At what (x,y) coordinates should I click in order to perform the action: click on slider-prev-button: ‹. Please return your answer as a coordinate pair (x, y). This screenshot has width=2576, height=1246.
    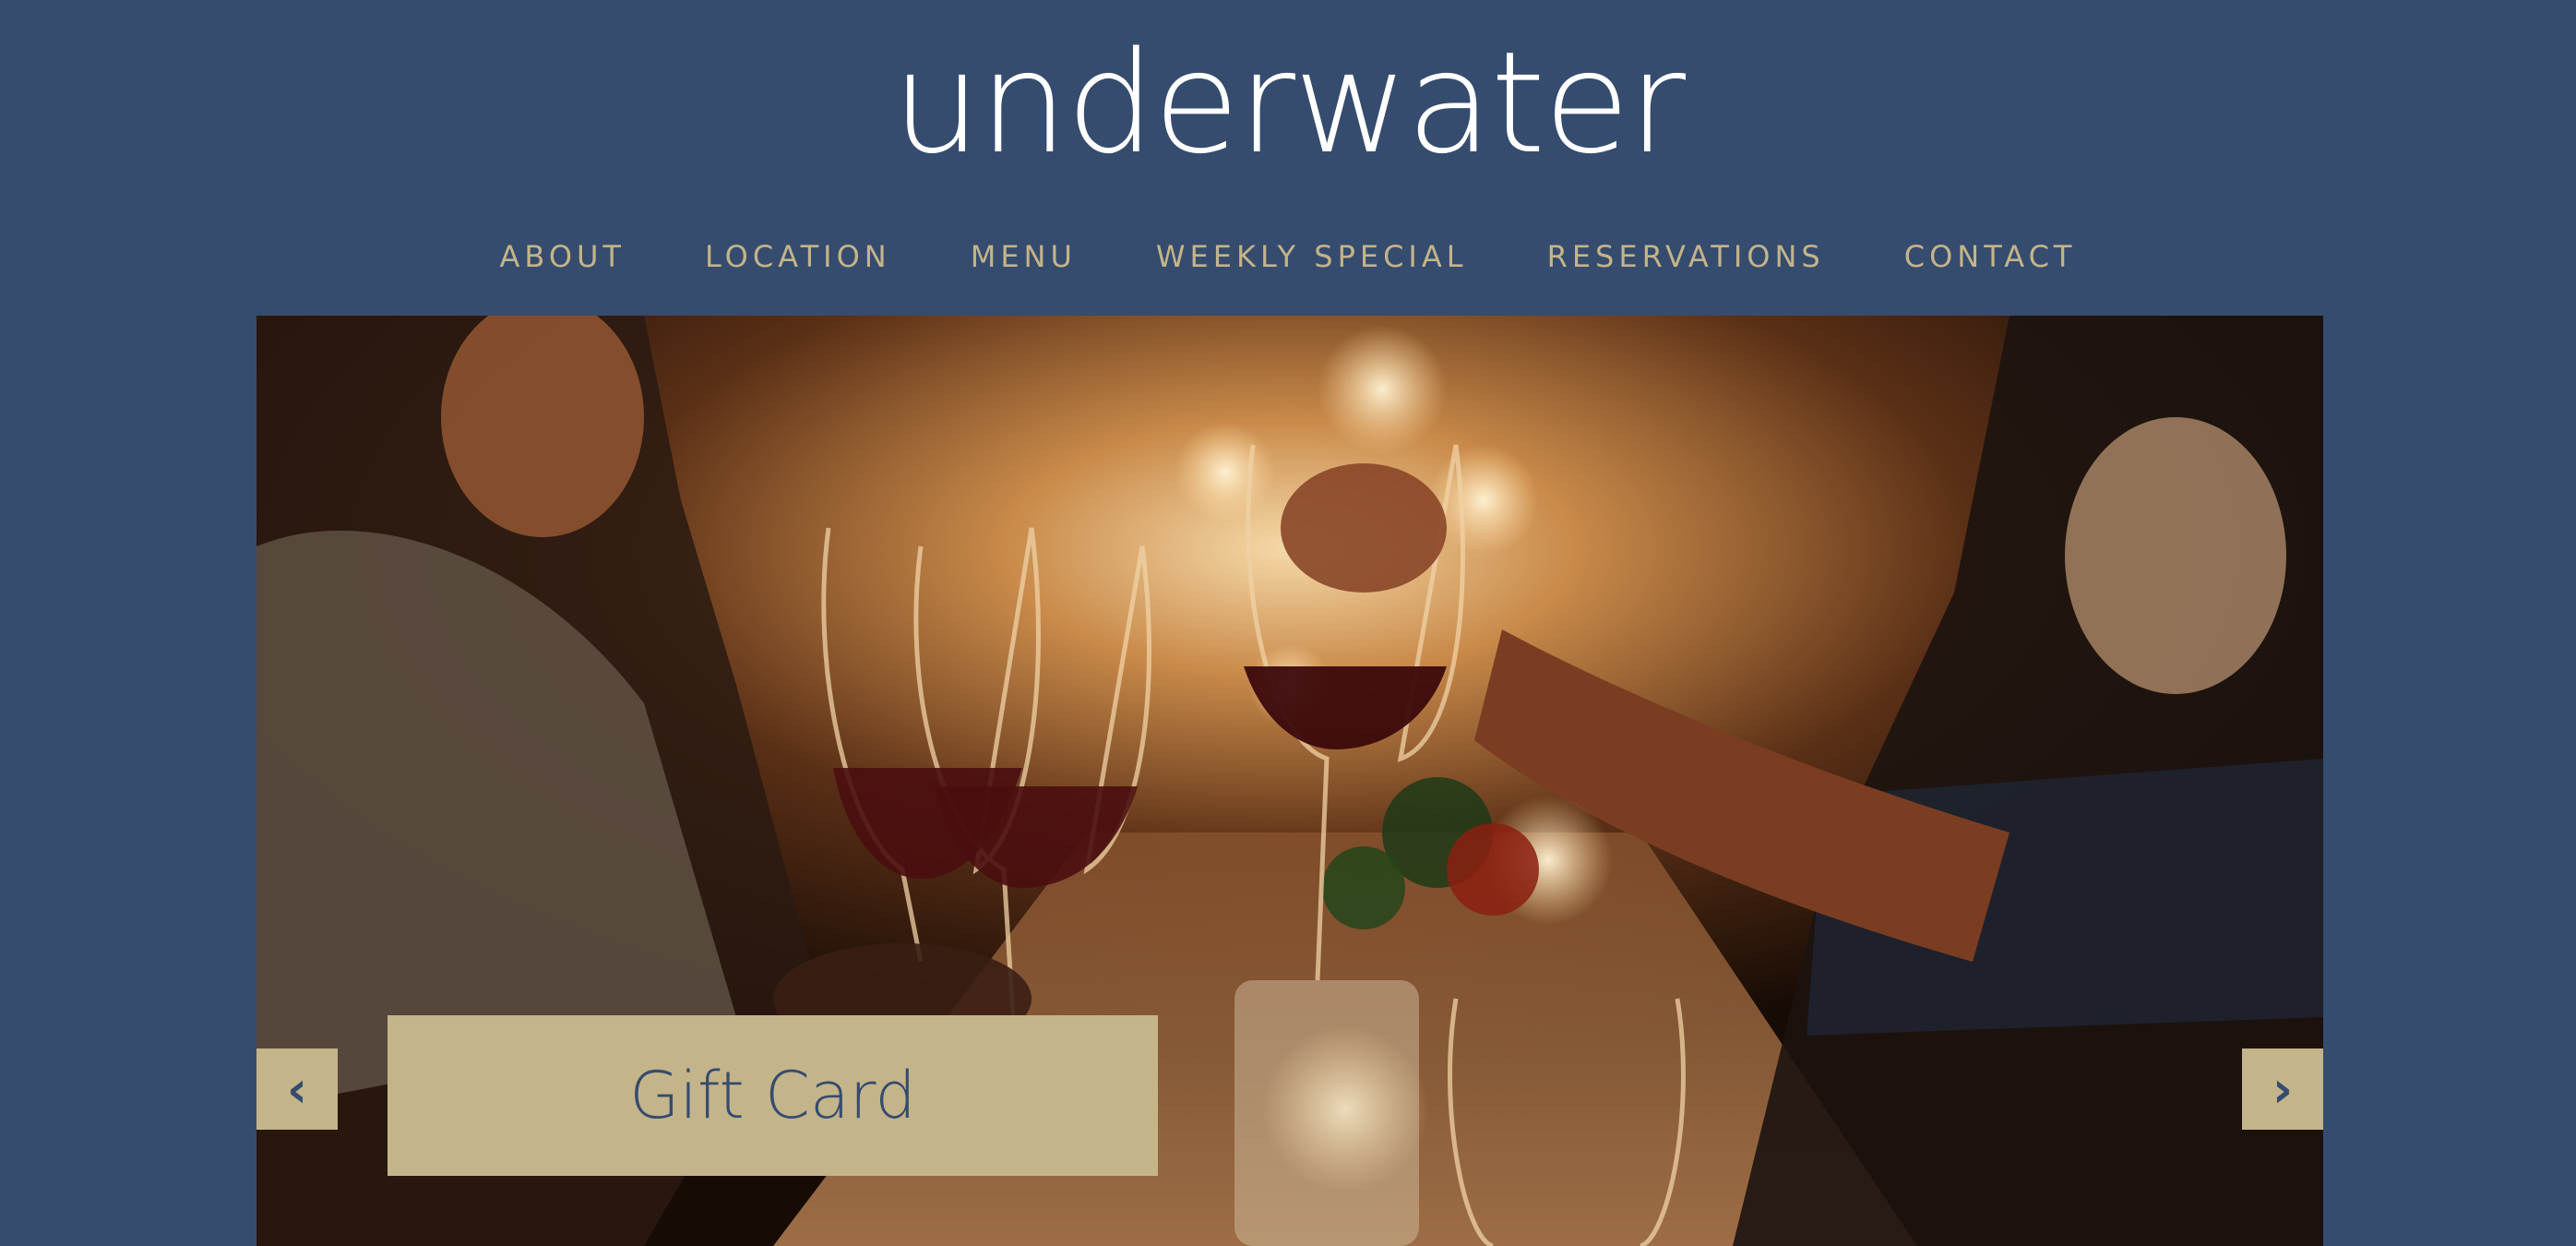
    Looking at the image, I should click on (297, 1089).